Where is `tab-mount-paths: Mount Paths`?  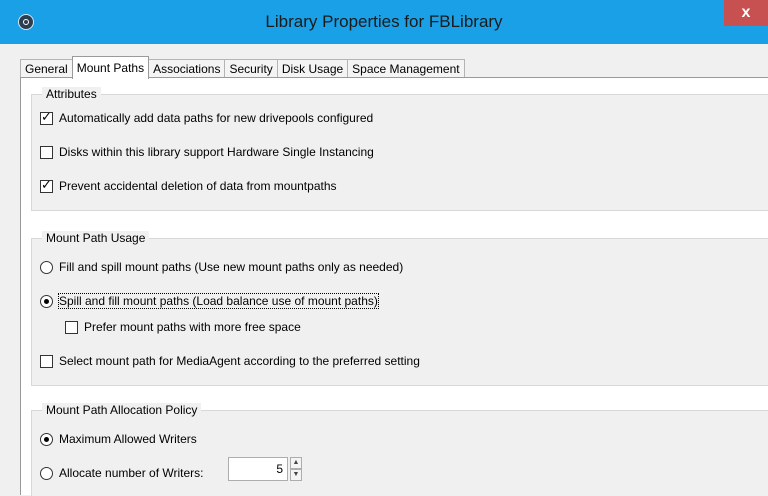
tab-mount-paths: Mount Paths is located at coordinates (110, 67).